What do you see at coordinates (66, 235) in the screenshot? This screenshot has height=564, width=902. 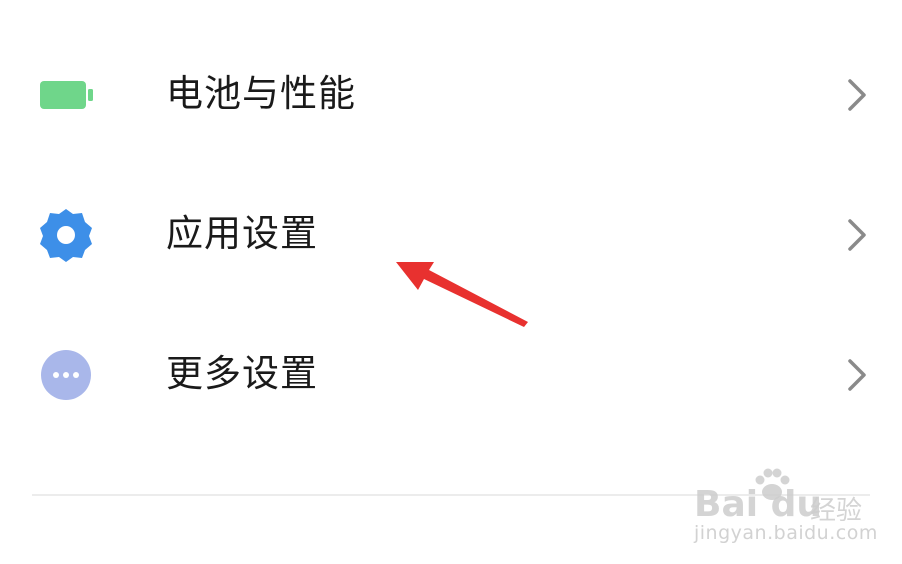 I see `gear-icon` at bounding box center [66, 235].